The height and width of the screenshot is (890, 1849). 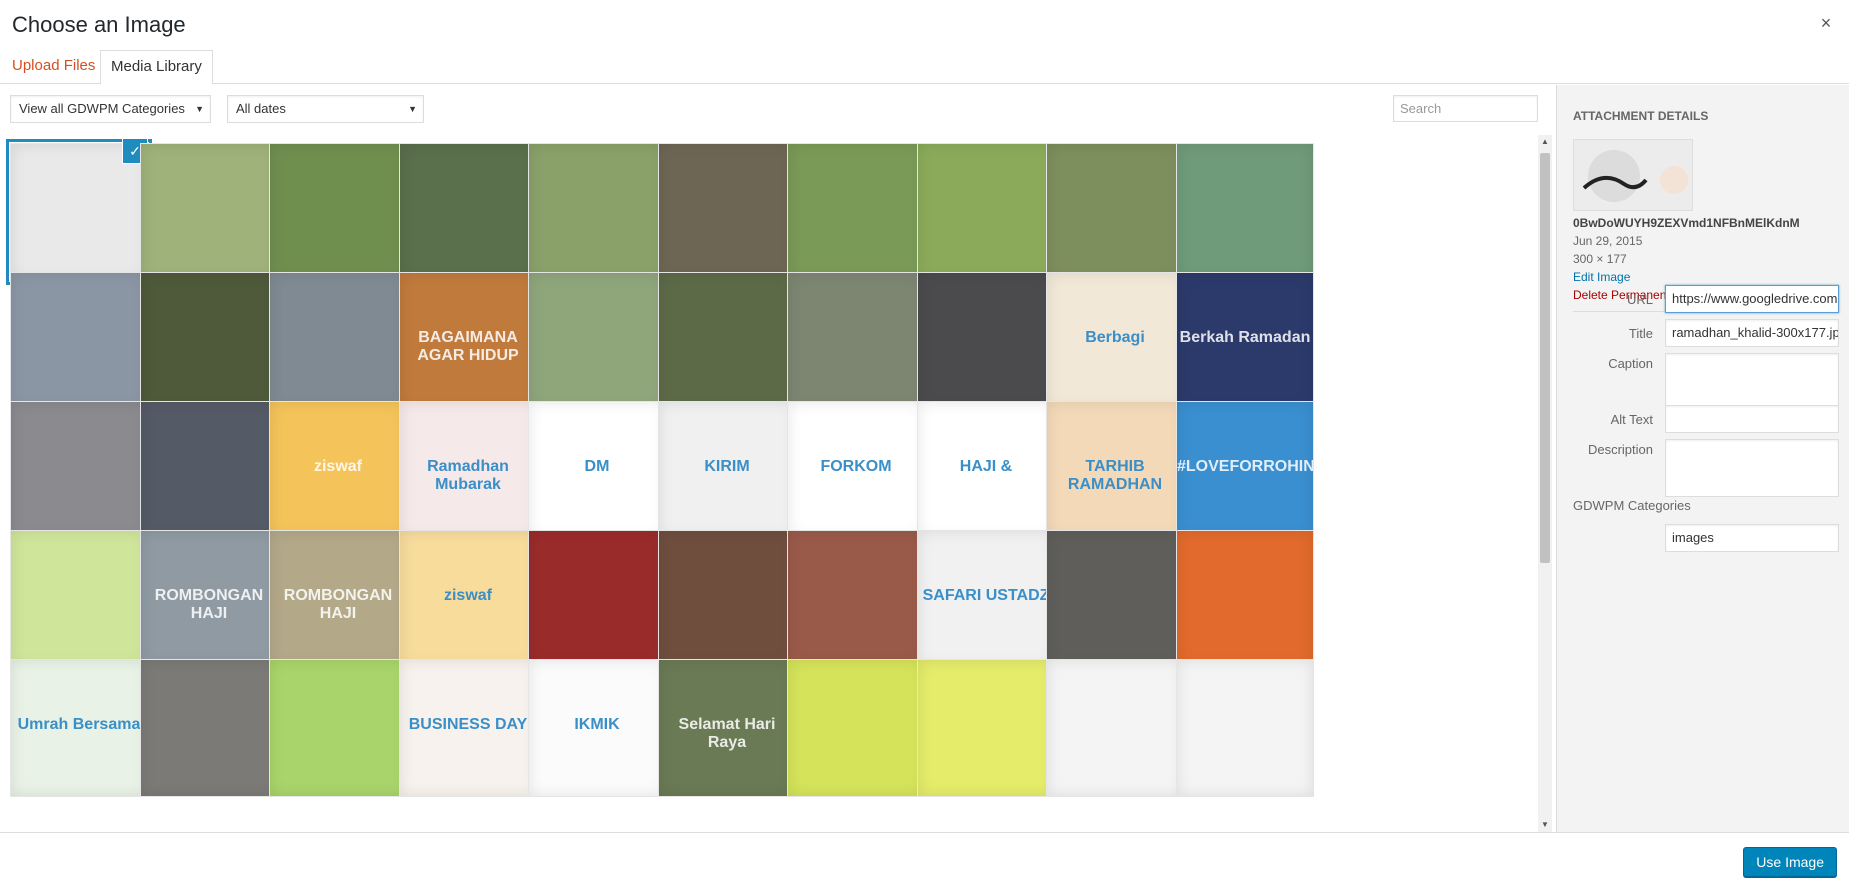 I want to click on media-thumbnail: SAFARI USTADZ, so click(x=986, y=599).